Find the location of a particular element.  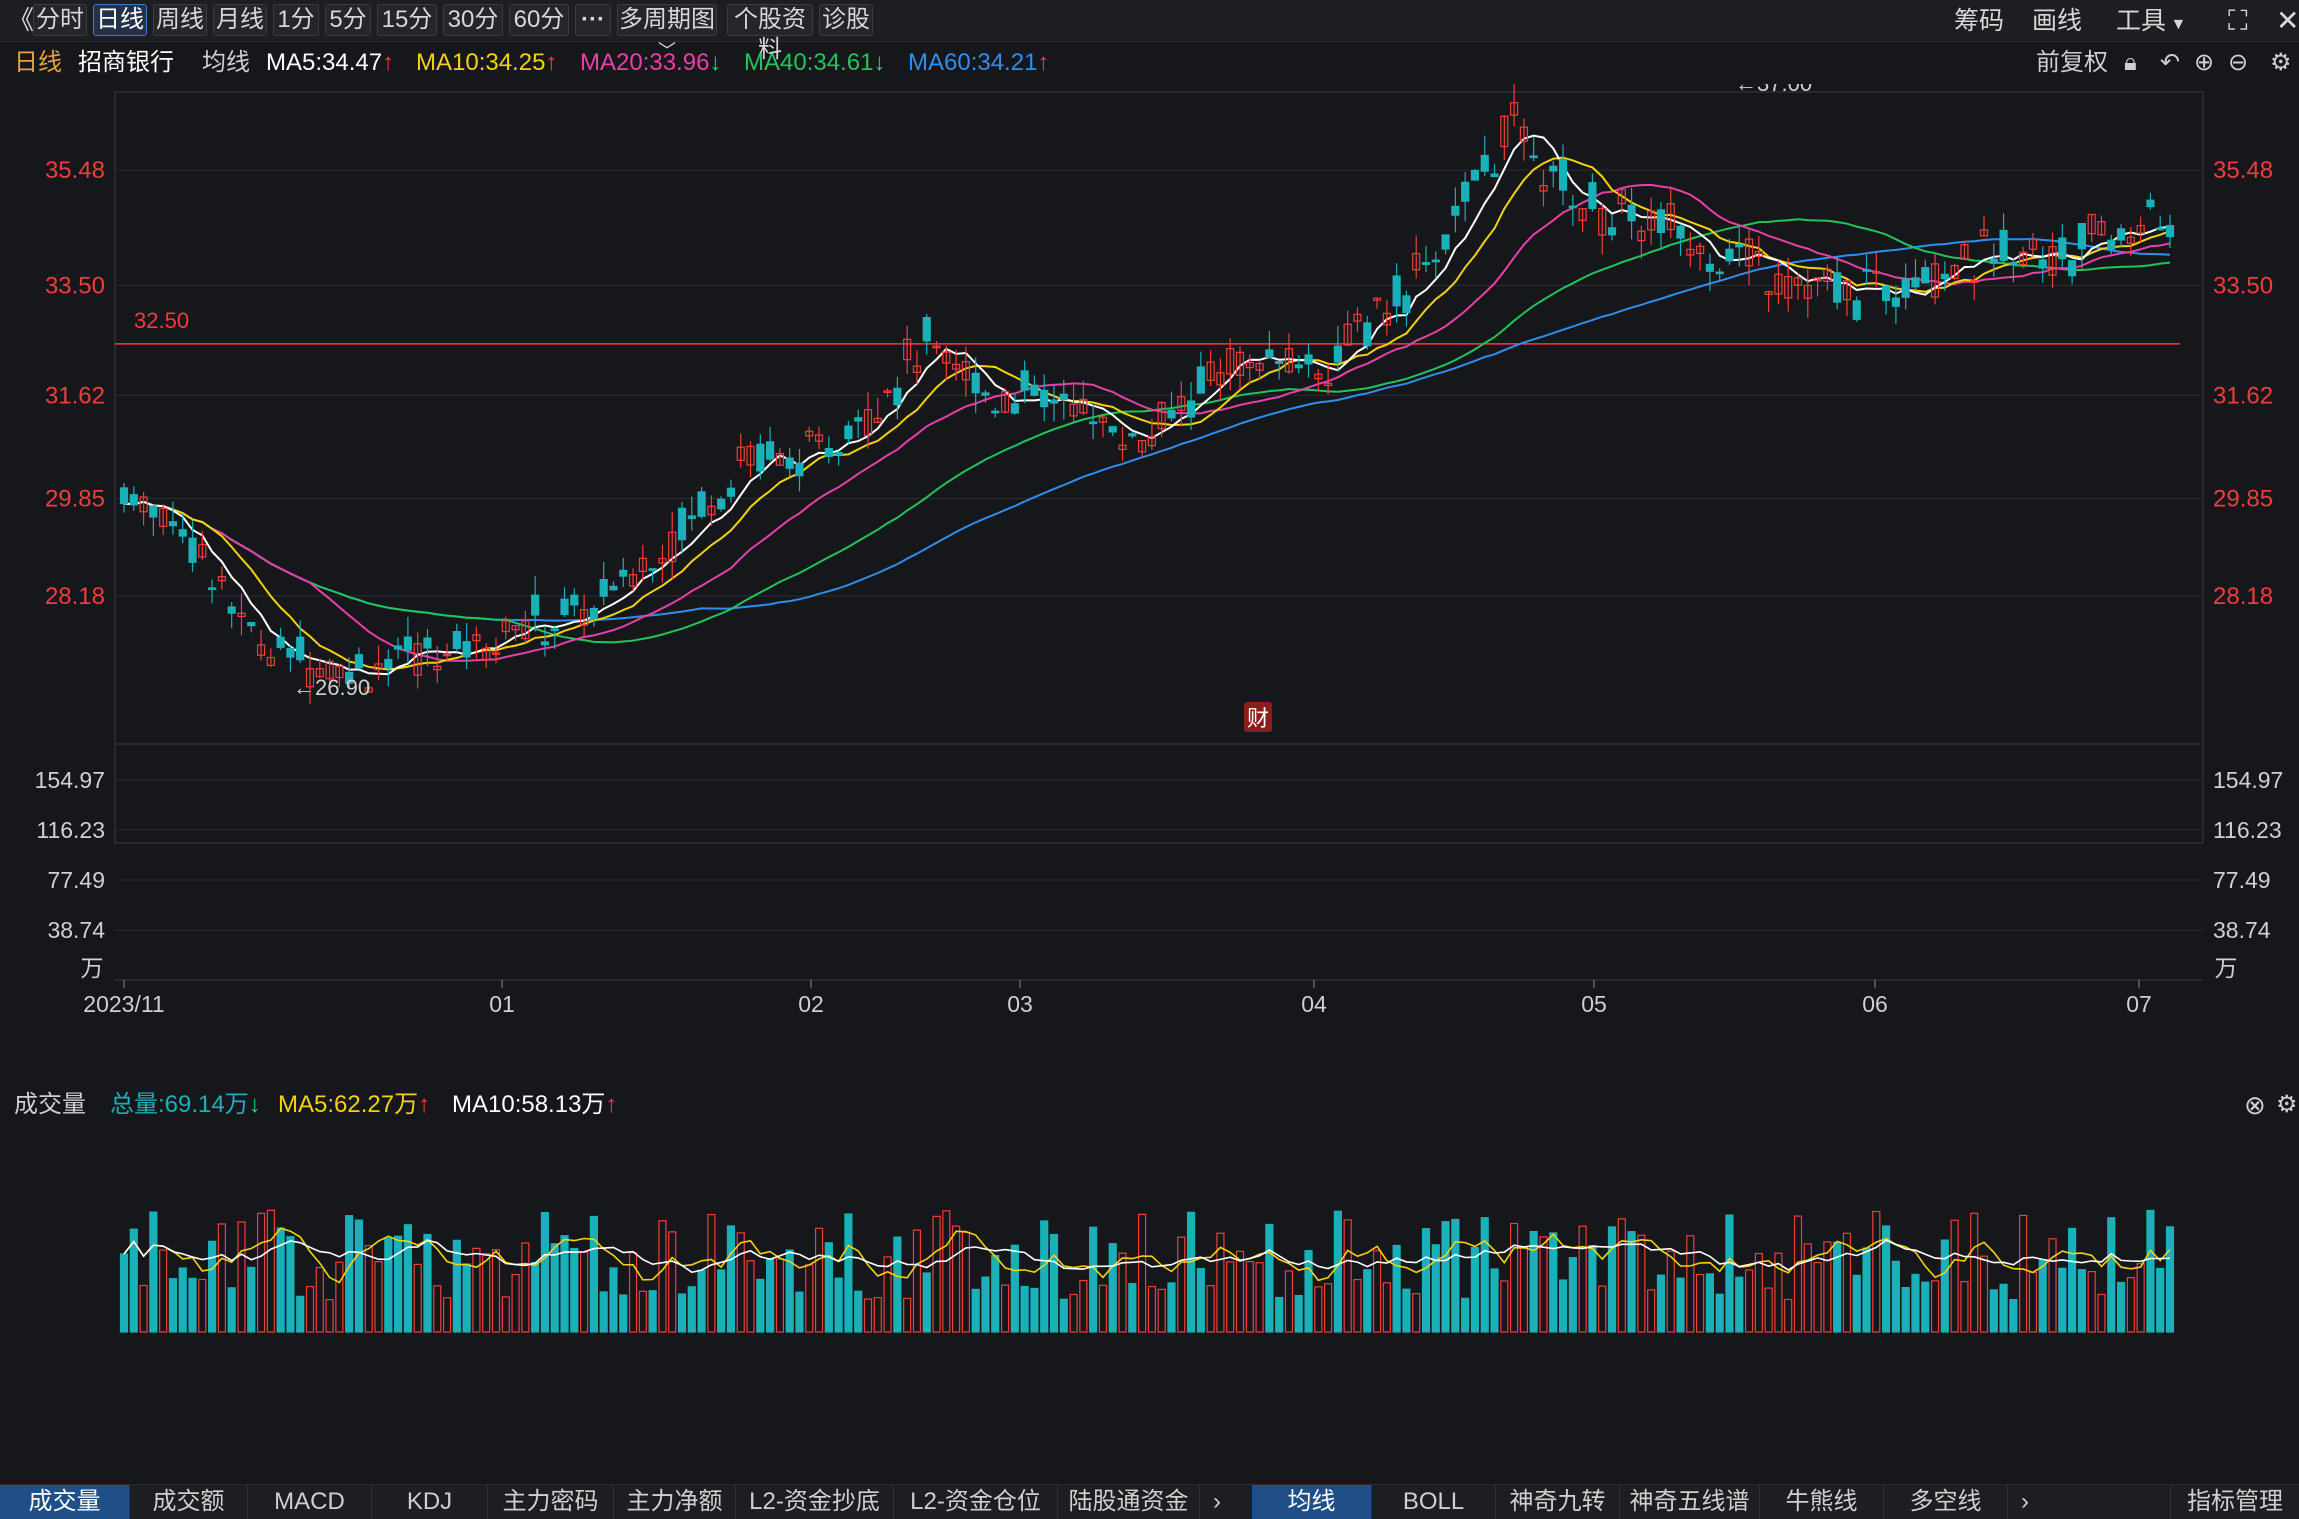

stock-info-button: 个股资料 is located at coordinates (770, 33).